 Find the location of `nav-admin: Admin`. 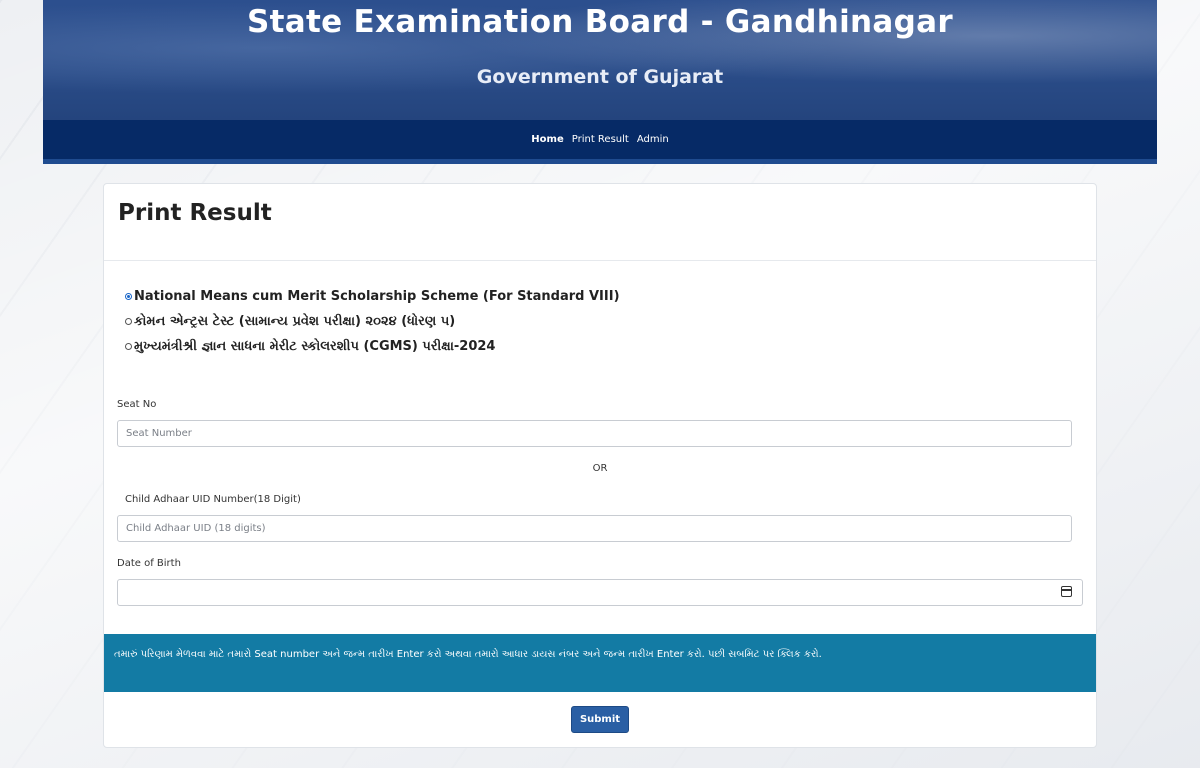

nav-admin: Admin is located at coordinates (653, 139).